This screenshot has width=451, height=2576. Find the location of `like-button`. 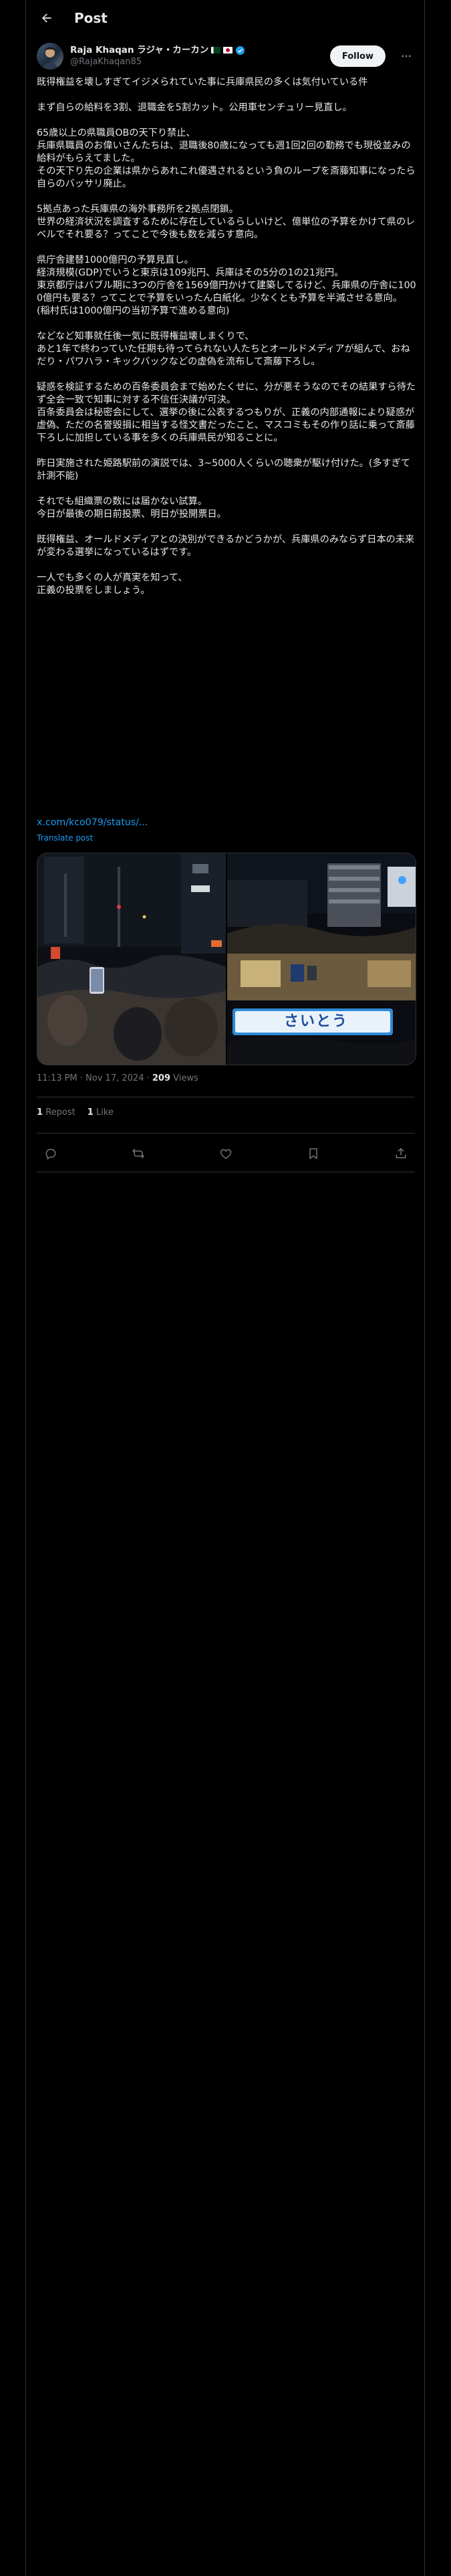

like-button is located at coordinates (226, 1154).